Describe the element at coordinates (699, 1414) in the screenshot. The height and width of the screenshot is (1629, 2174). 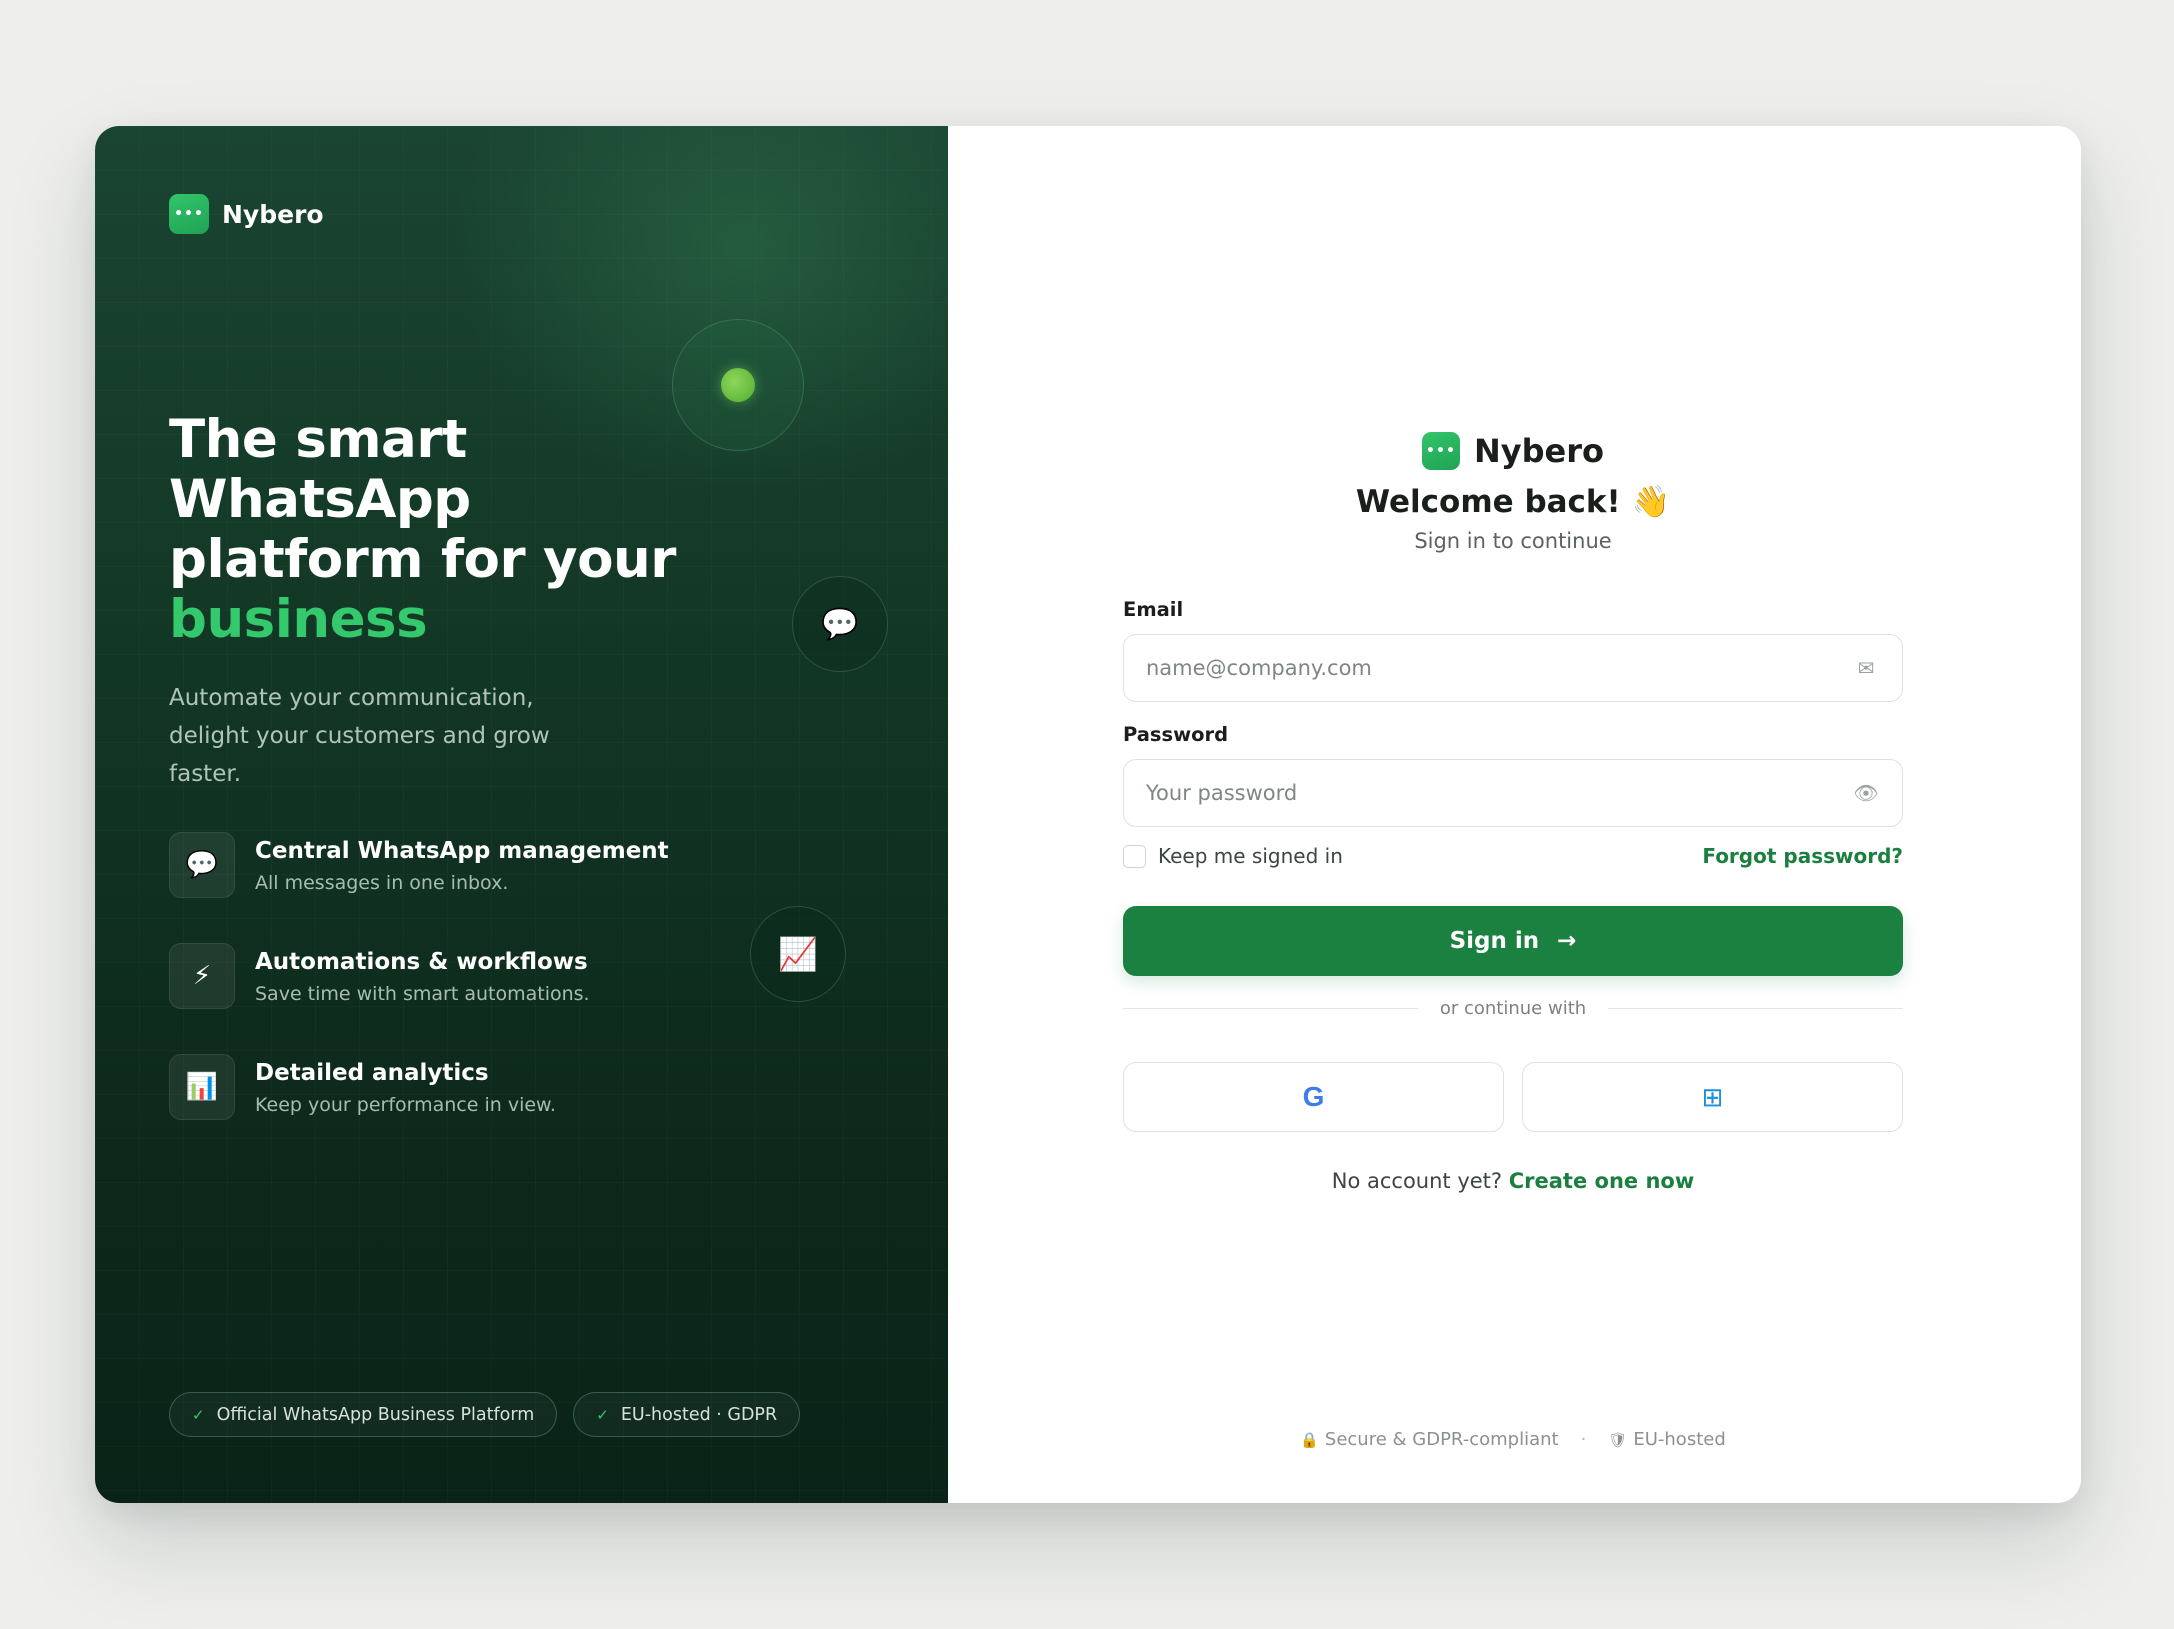
I see `trust-pill-label: EU-hosted · GDPR` at that location.